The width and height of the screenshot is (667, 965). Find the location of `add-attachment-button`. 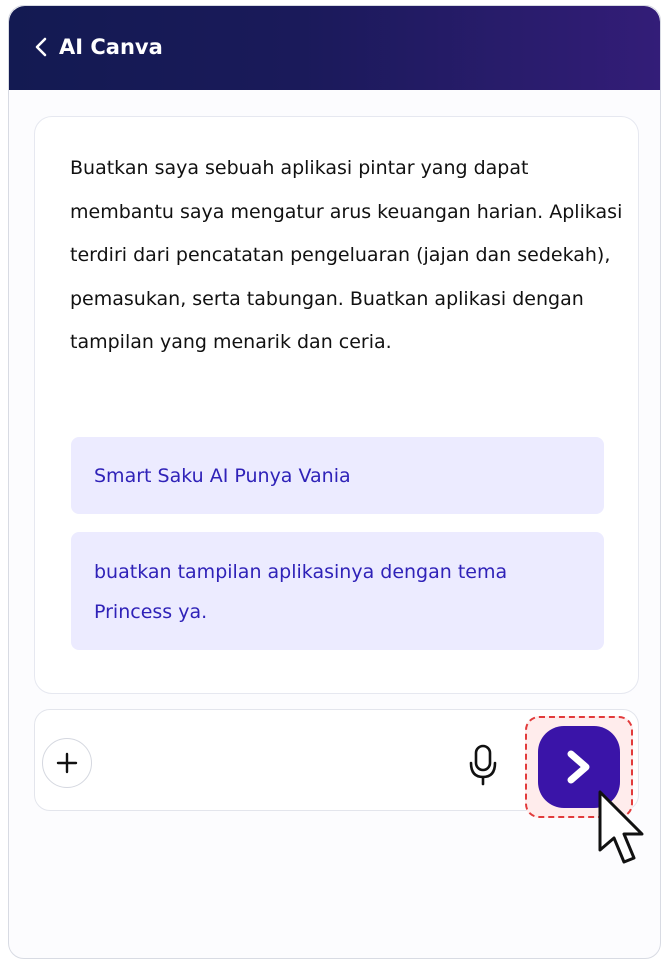

add-attachment-button is located at coordinates (67, 763).